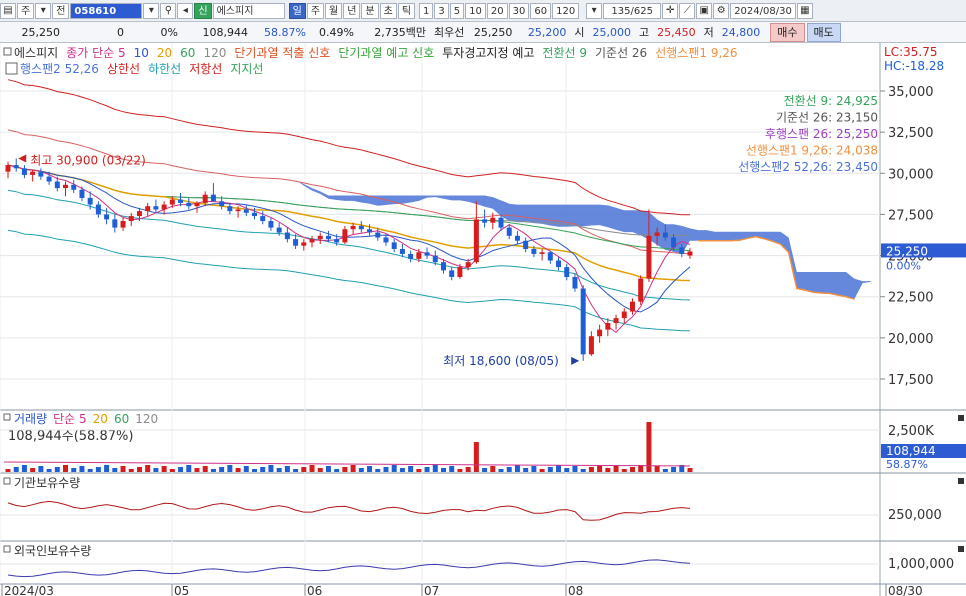  I want to click on save-icon: ▣, so click(704, 10).